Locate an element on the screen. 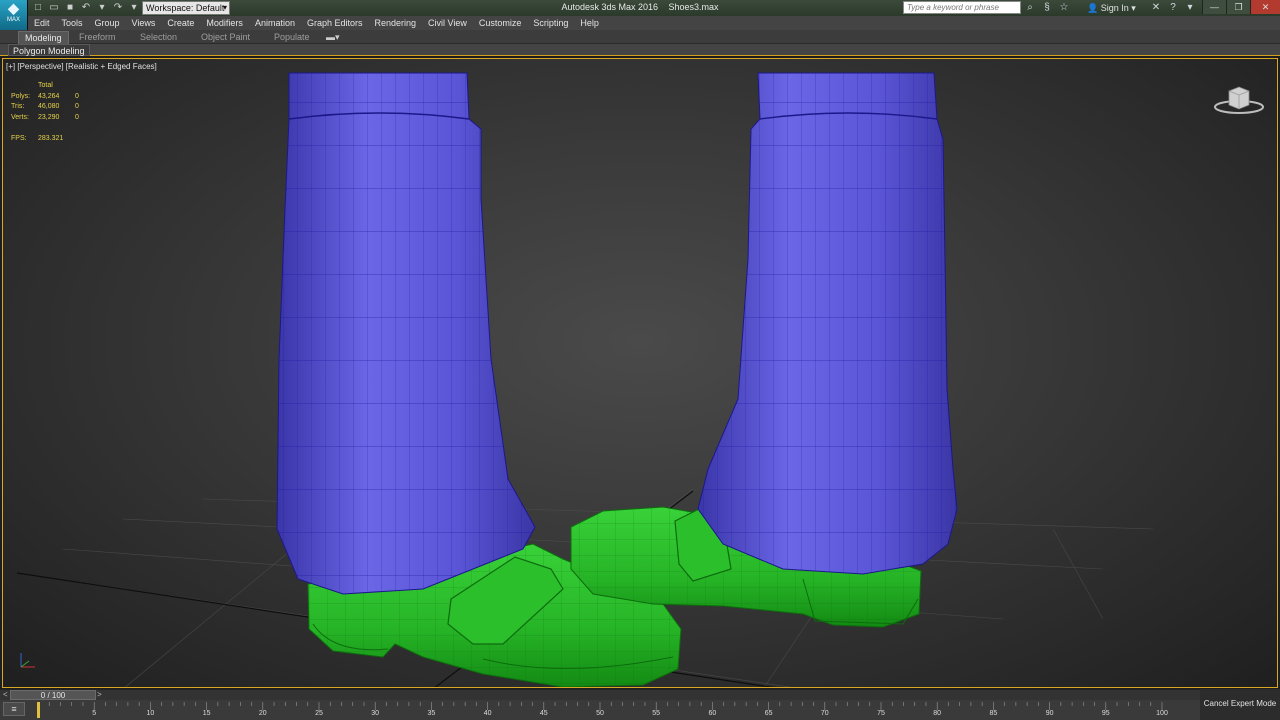 The image size is (1280, 720). timeline-tick-label: 15 is located at coordinates (206, 713).